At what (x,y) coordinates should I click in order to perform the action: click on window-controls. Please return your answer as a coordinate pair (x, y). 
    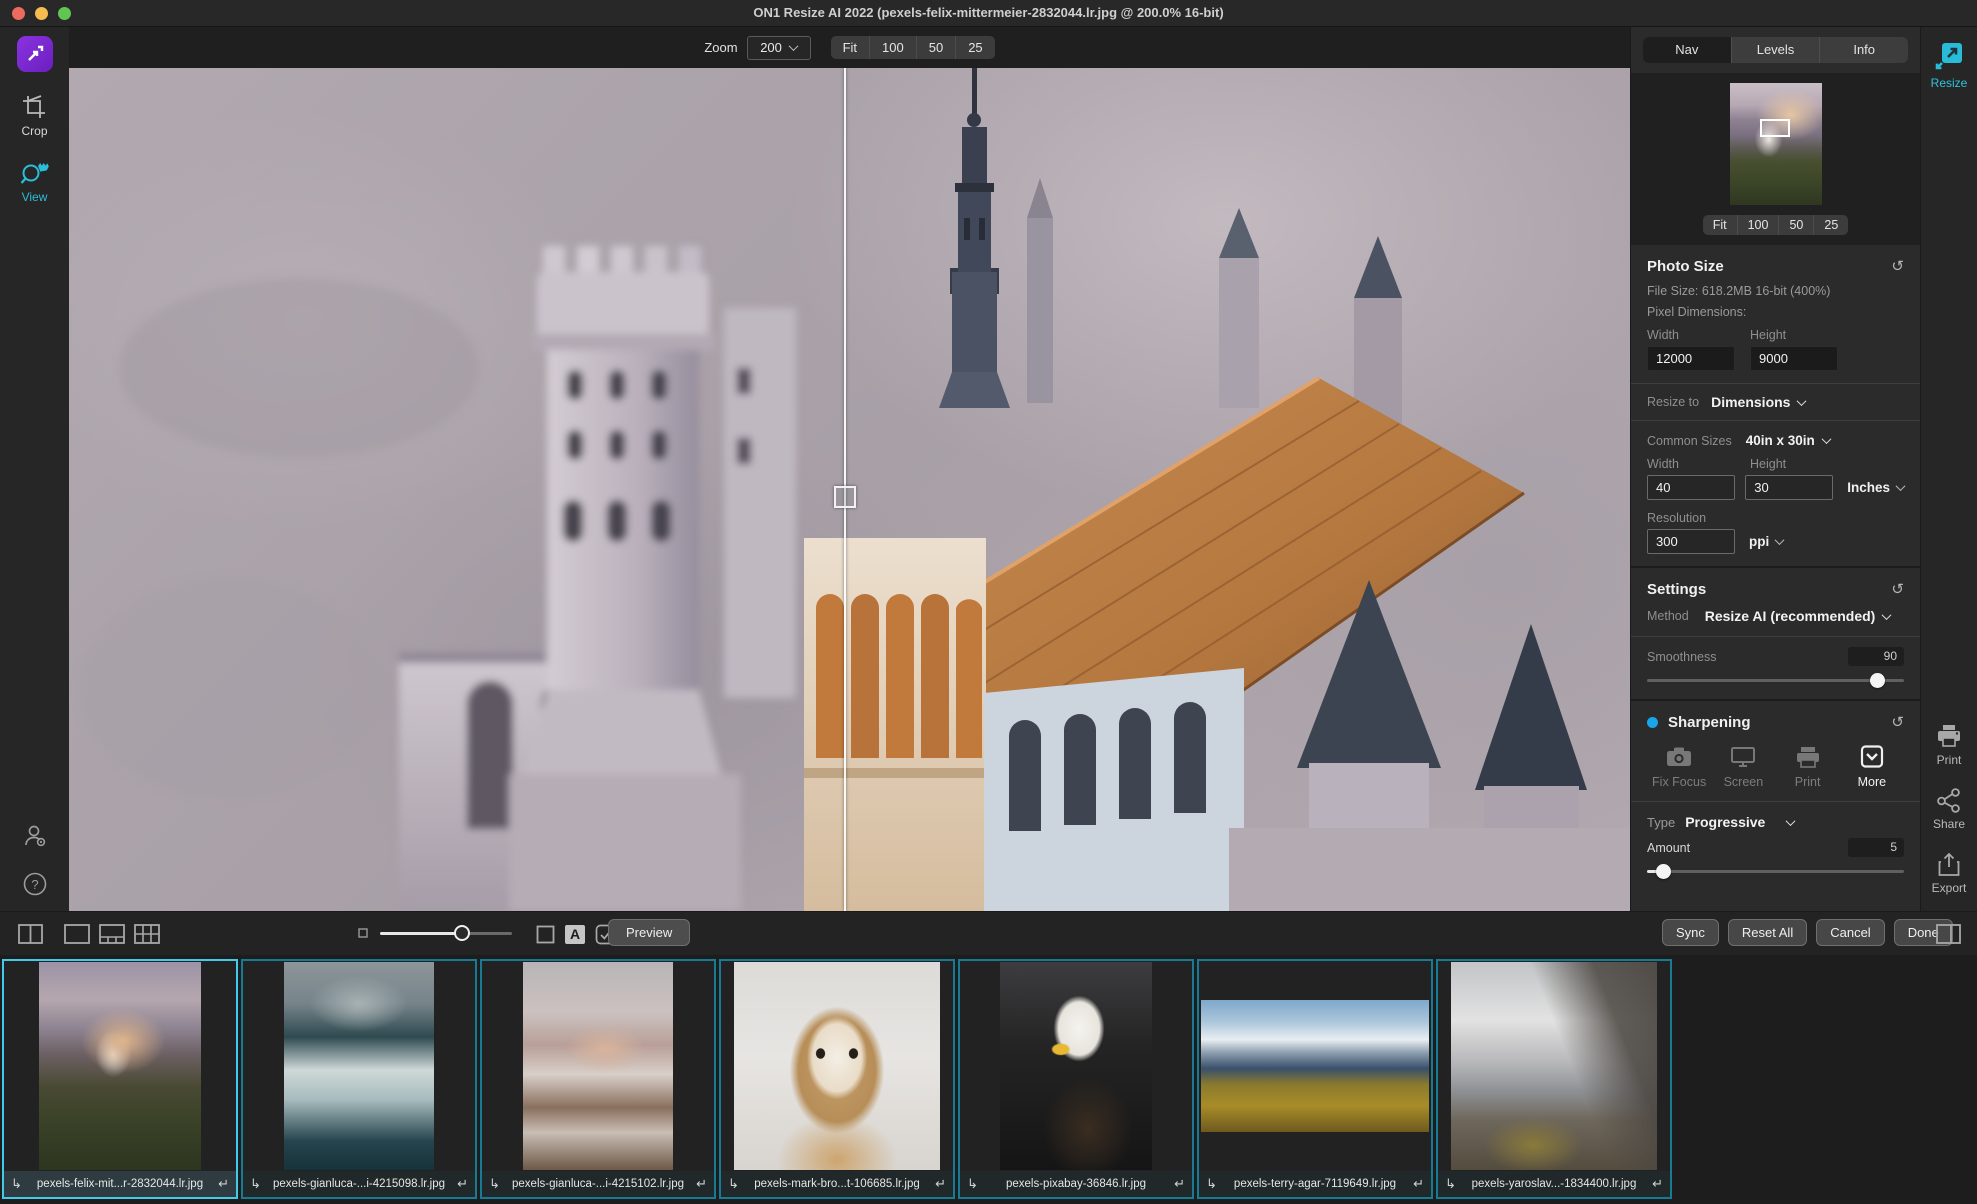
    Looking at the image, I should click on (41, 13).